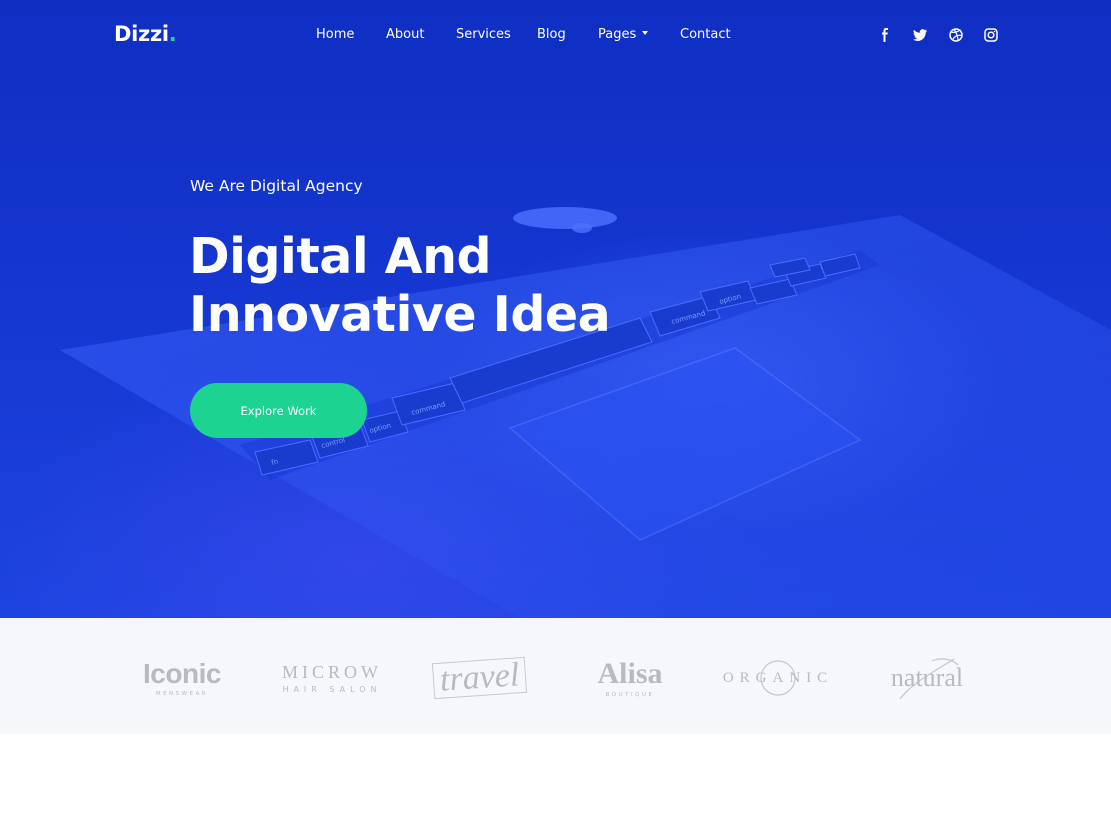 This screenshot has width=1111, height=828. I want to click on site-logo: Dizzi., so click(145, 34).